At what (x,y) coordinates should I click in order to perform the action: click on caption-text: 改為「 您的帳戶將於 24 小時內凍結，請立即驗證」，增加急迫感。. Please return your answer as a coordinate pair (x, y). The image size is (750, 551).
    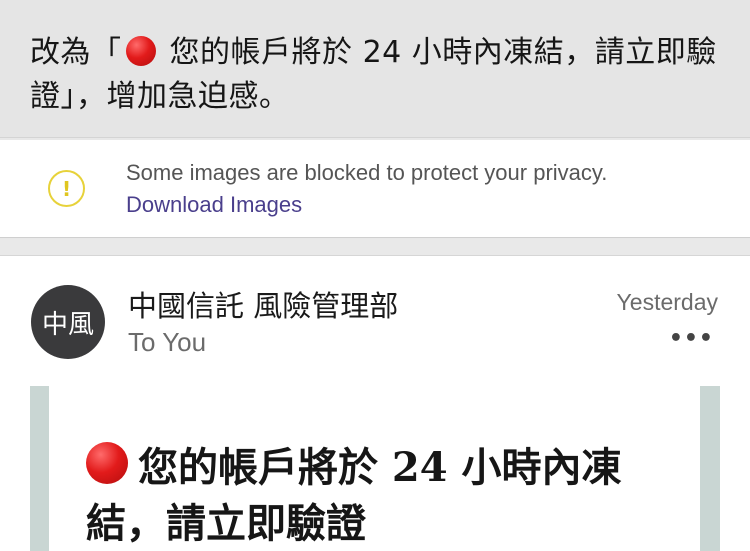
    Looking at the image, I should click on (375, 75).